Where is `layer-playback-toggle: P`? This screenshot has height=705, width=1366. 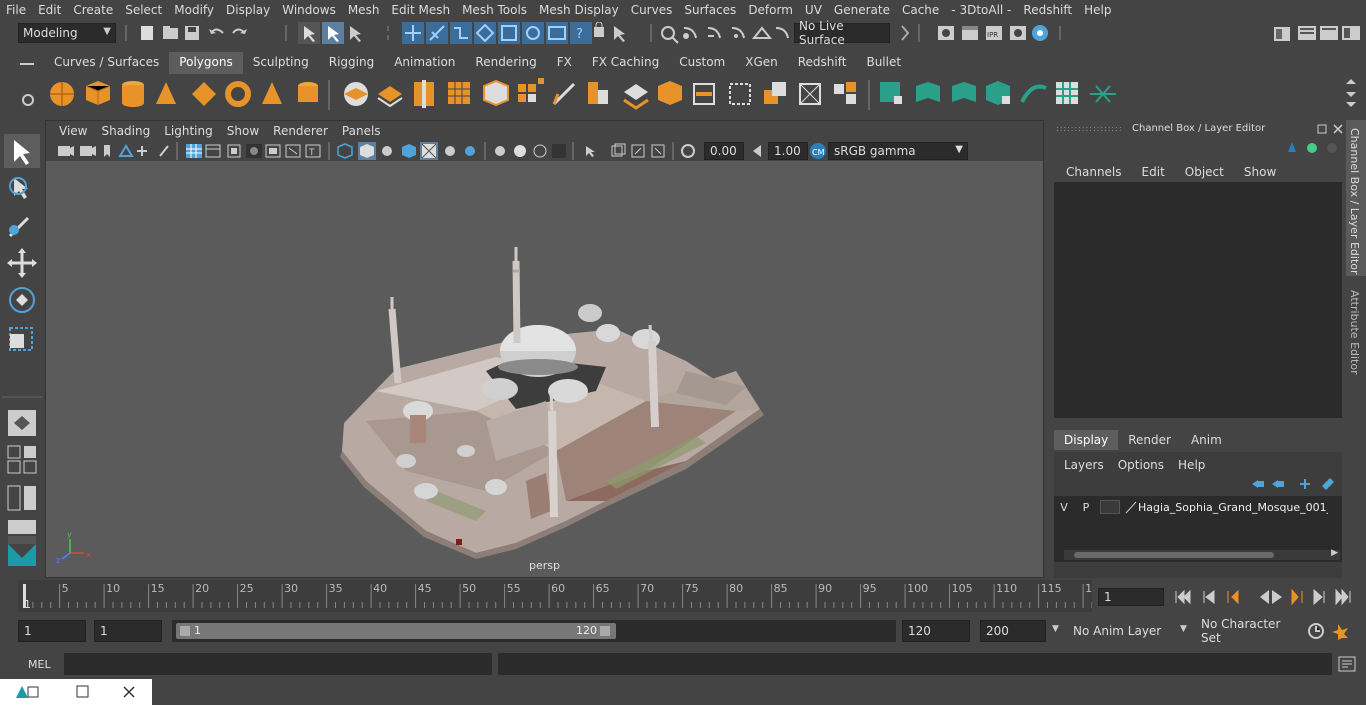
layer-playback-toggle: P is located at coordinates (1086, 507).